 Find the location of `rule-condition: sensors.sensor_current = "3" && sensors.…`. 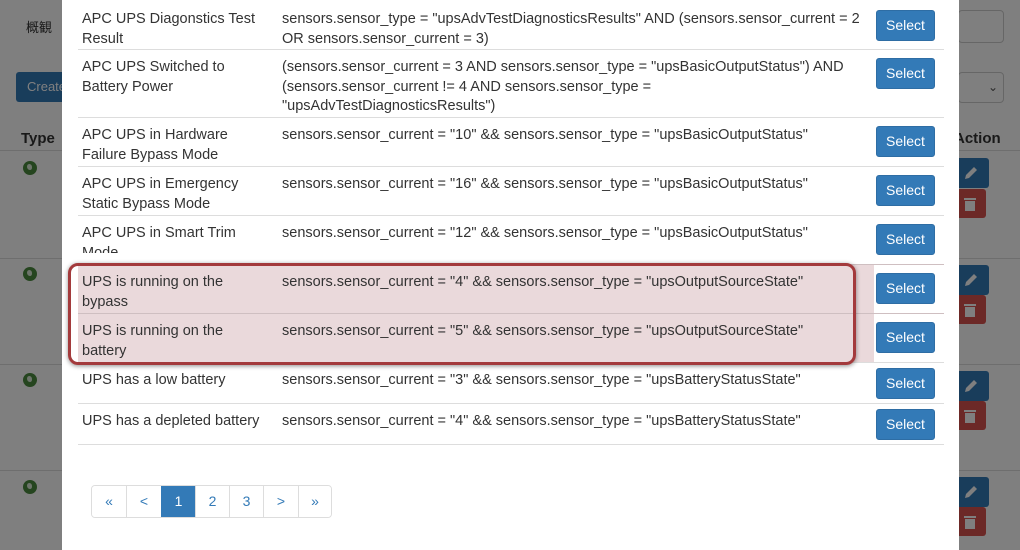

rule-condition: sensors.sensor_current = "3" && sensors.… is located at coordinates (576, 383).